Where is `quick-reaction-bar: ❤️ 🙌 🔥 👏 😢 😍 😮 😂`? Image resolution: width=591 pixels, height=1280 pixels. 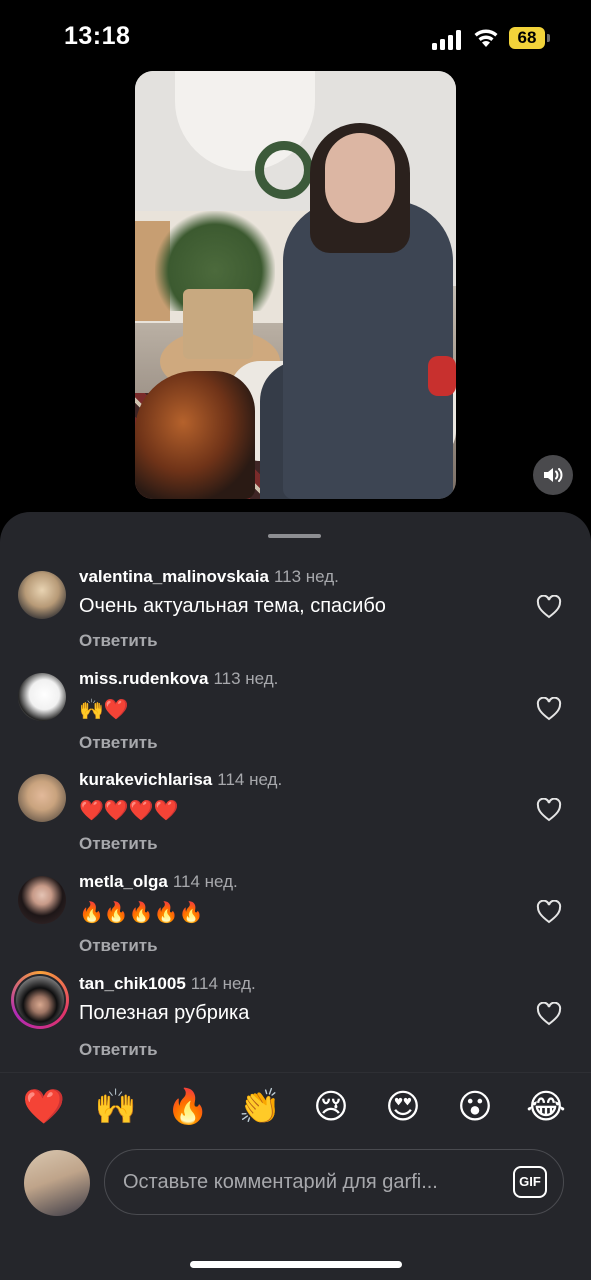 quick-reaction-bar: ❤️ 🙌 🔥 👏 😢 😍 😮 😂 is located at coordinates (295, 1105).